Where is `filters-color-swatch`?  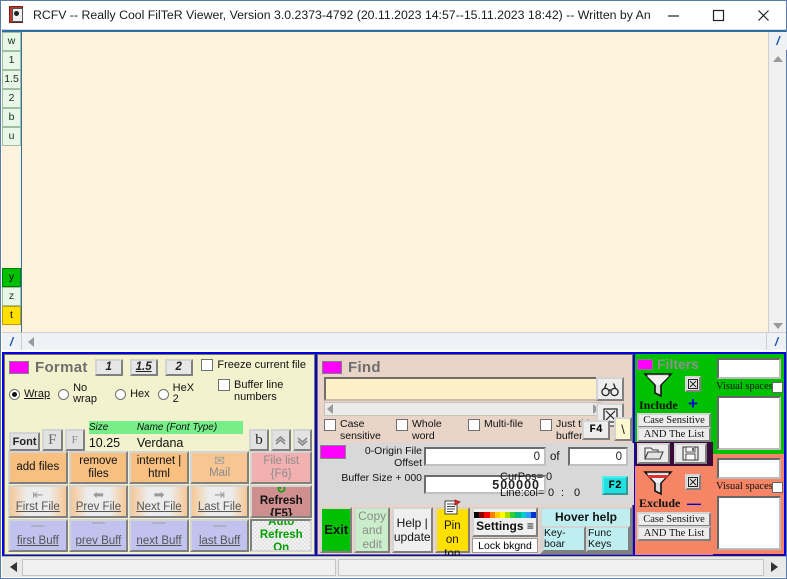 filters-color-swatch is located at coordinates (645, 364).